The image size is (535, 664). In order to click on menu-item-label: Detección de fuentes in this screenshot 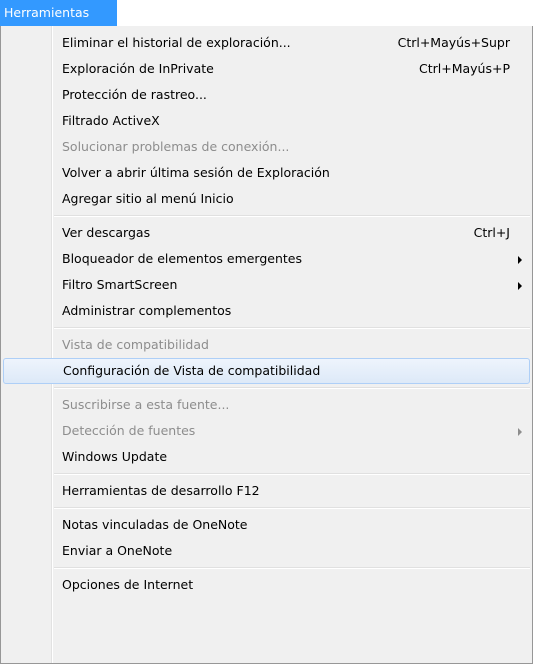, I will do `click(129, 430)`.